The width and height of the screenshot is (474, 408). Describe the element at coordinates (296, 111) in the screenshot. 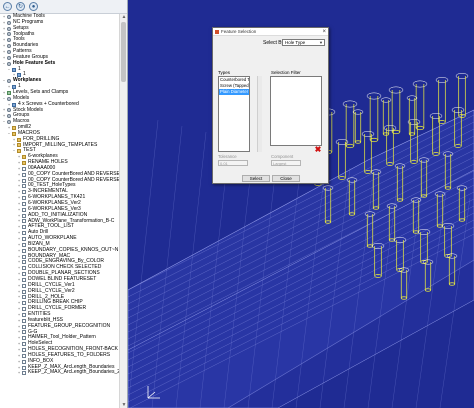

I see `selection-filter-list` at that location.